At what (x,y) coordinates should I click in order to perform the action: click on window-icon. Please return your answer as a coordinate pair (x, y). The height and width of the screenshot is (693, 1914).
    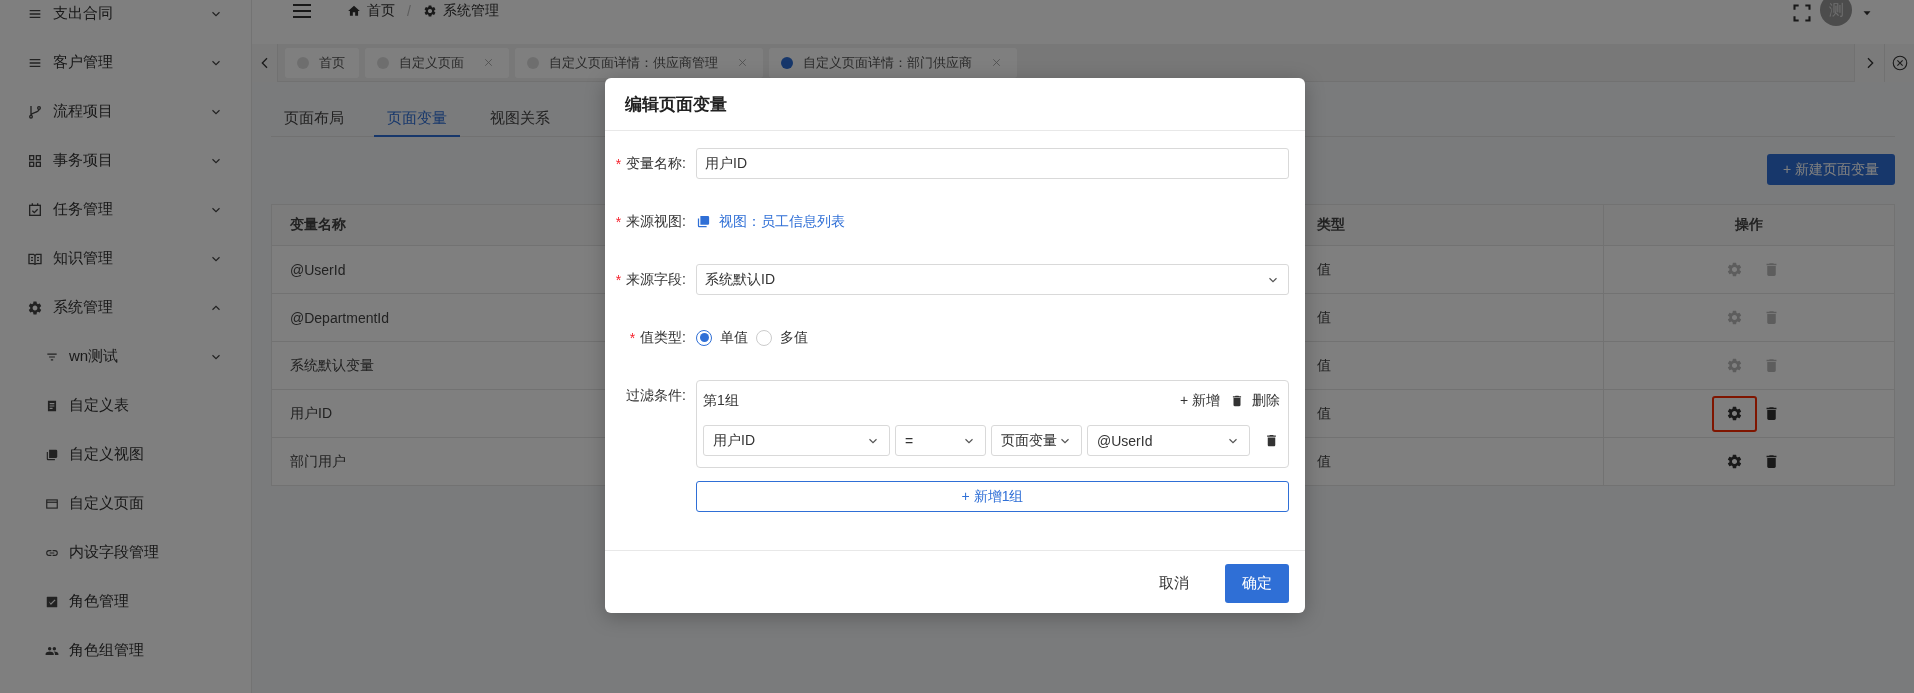
    Looking at the image, I should click on (52, 503).